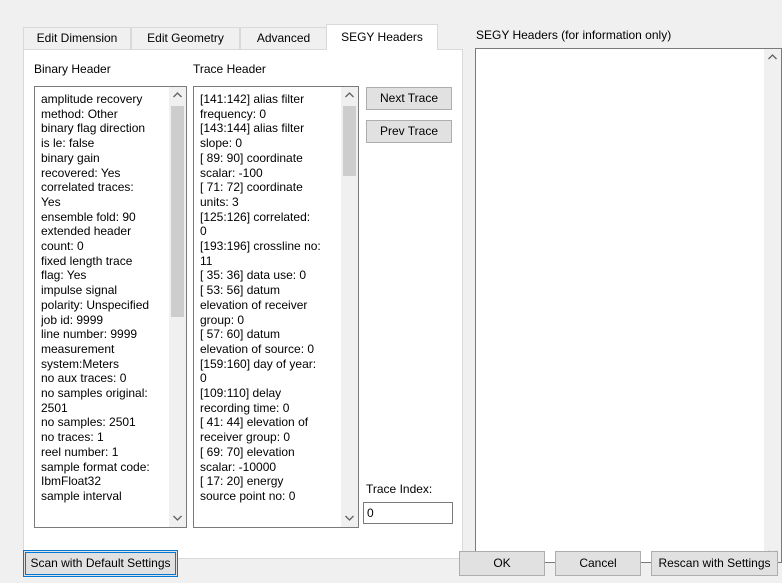  Describe the element at coordinates (72, 437) in the screenshot. I see `binary-header-line: no traces: 1` at that location.